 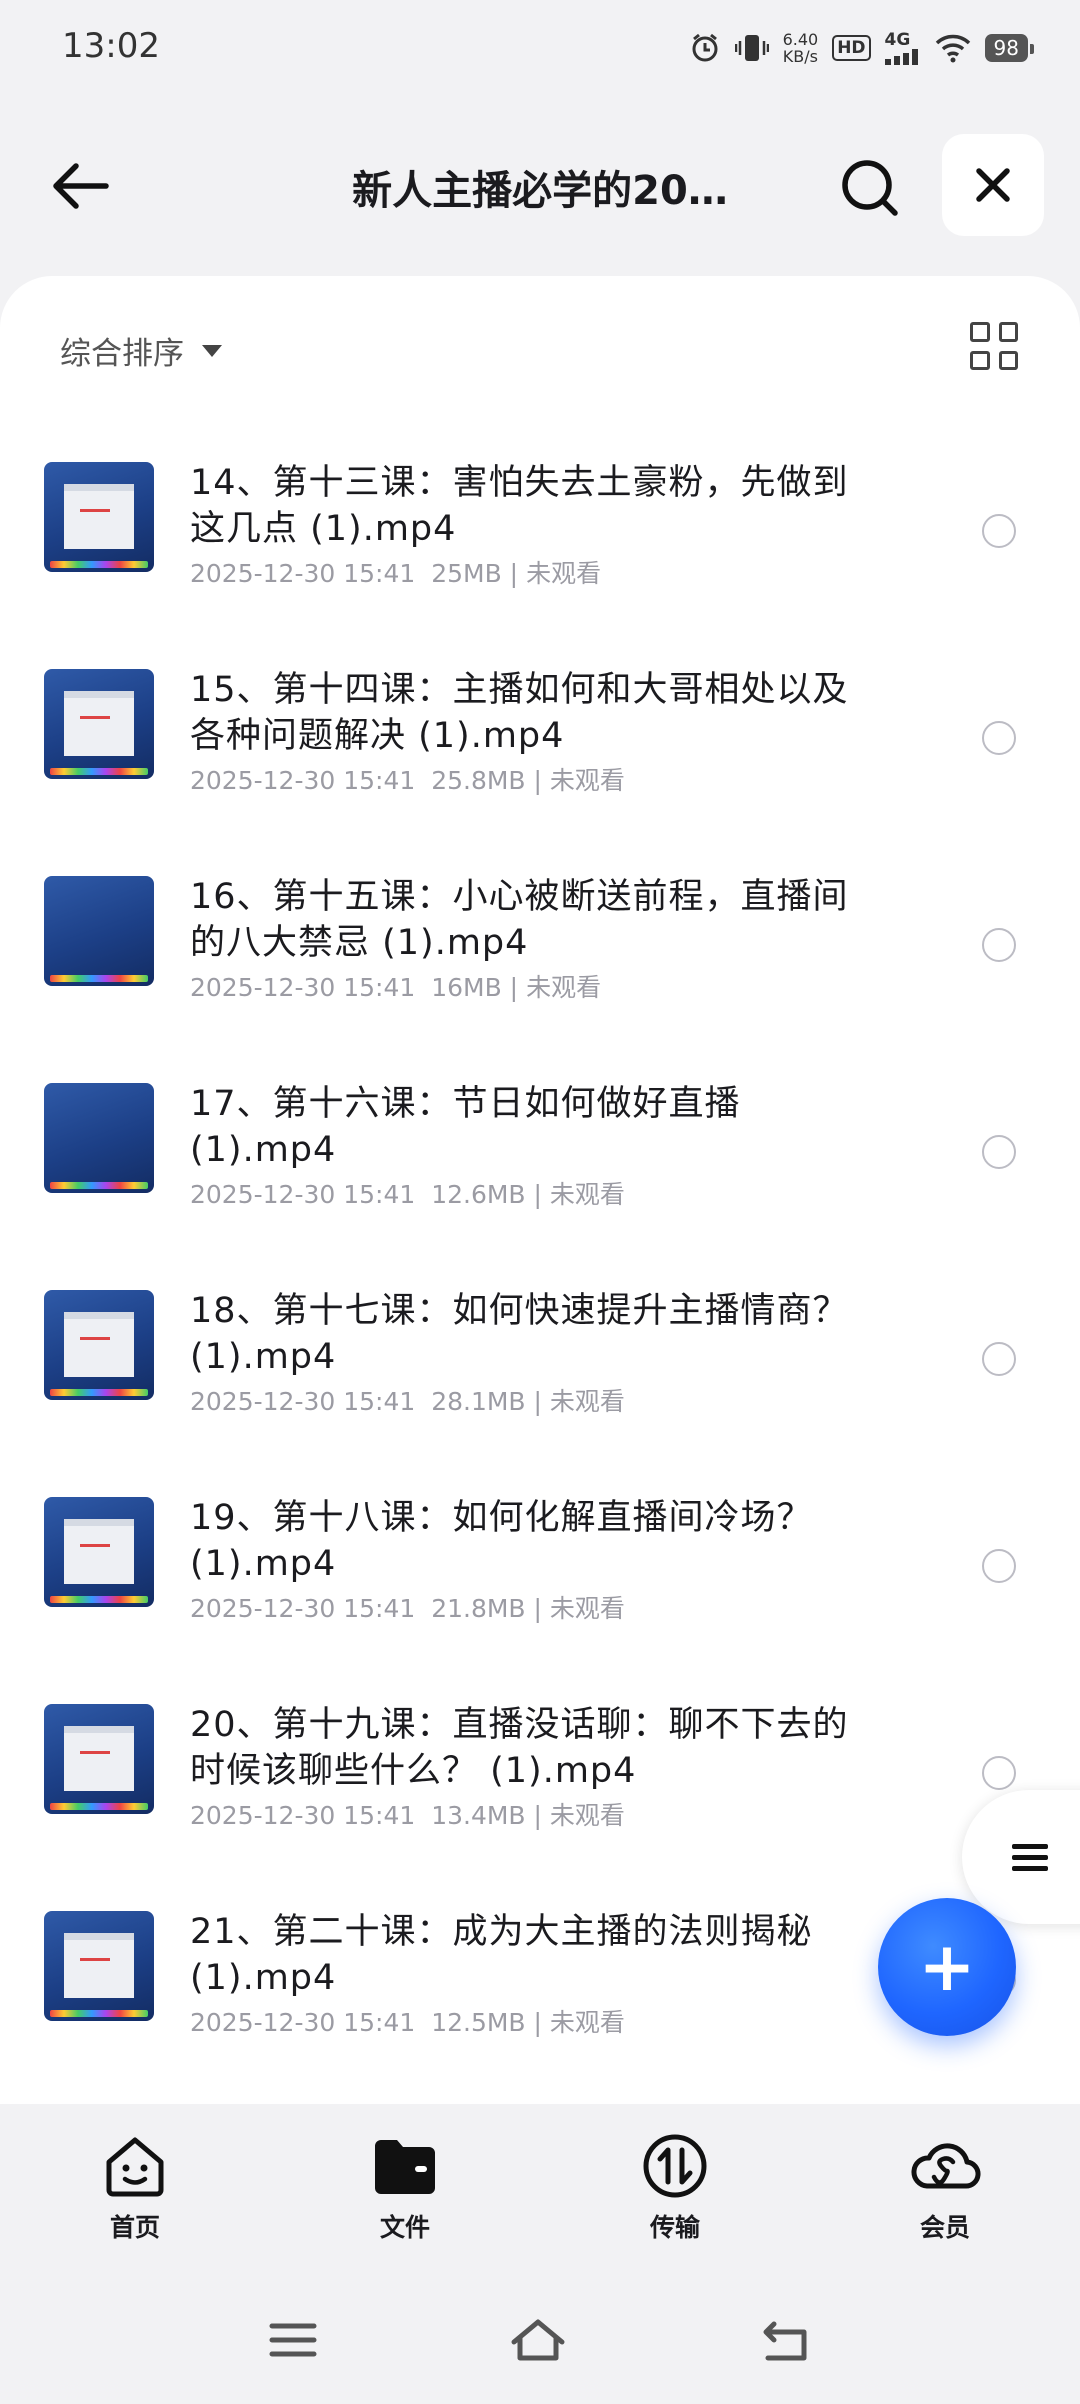 What do you see at coordinates (944, 2227) in the screenshot?
I see `nav-label: 会员` at bounding box center [944, 2227].